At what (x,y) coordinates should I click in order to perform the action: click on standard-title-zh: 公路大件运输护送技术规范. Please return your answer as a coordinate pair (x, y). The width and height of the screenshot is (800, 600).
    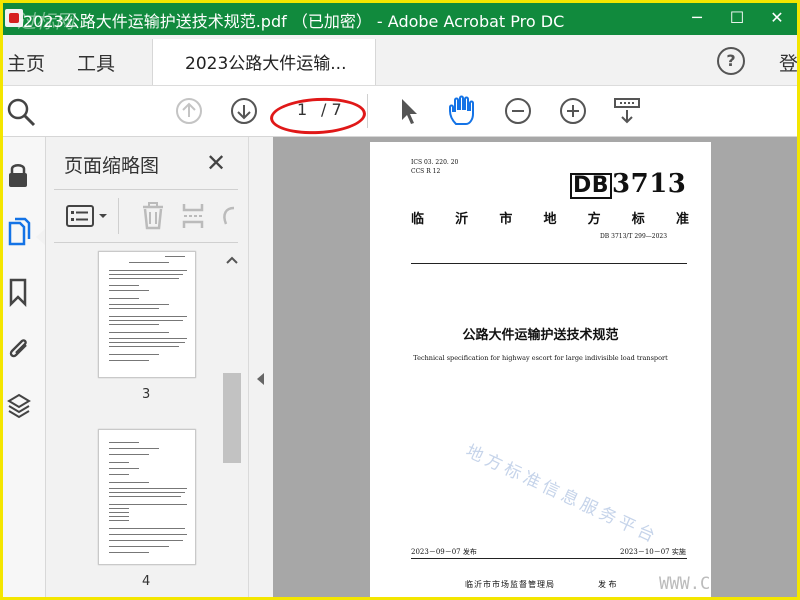
    Looking at the image, I should click on (540, 335).